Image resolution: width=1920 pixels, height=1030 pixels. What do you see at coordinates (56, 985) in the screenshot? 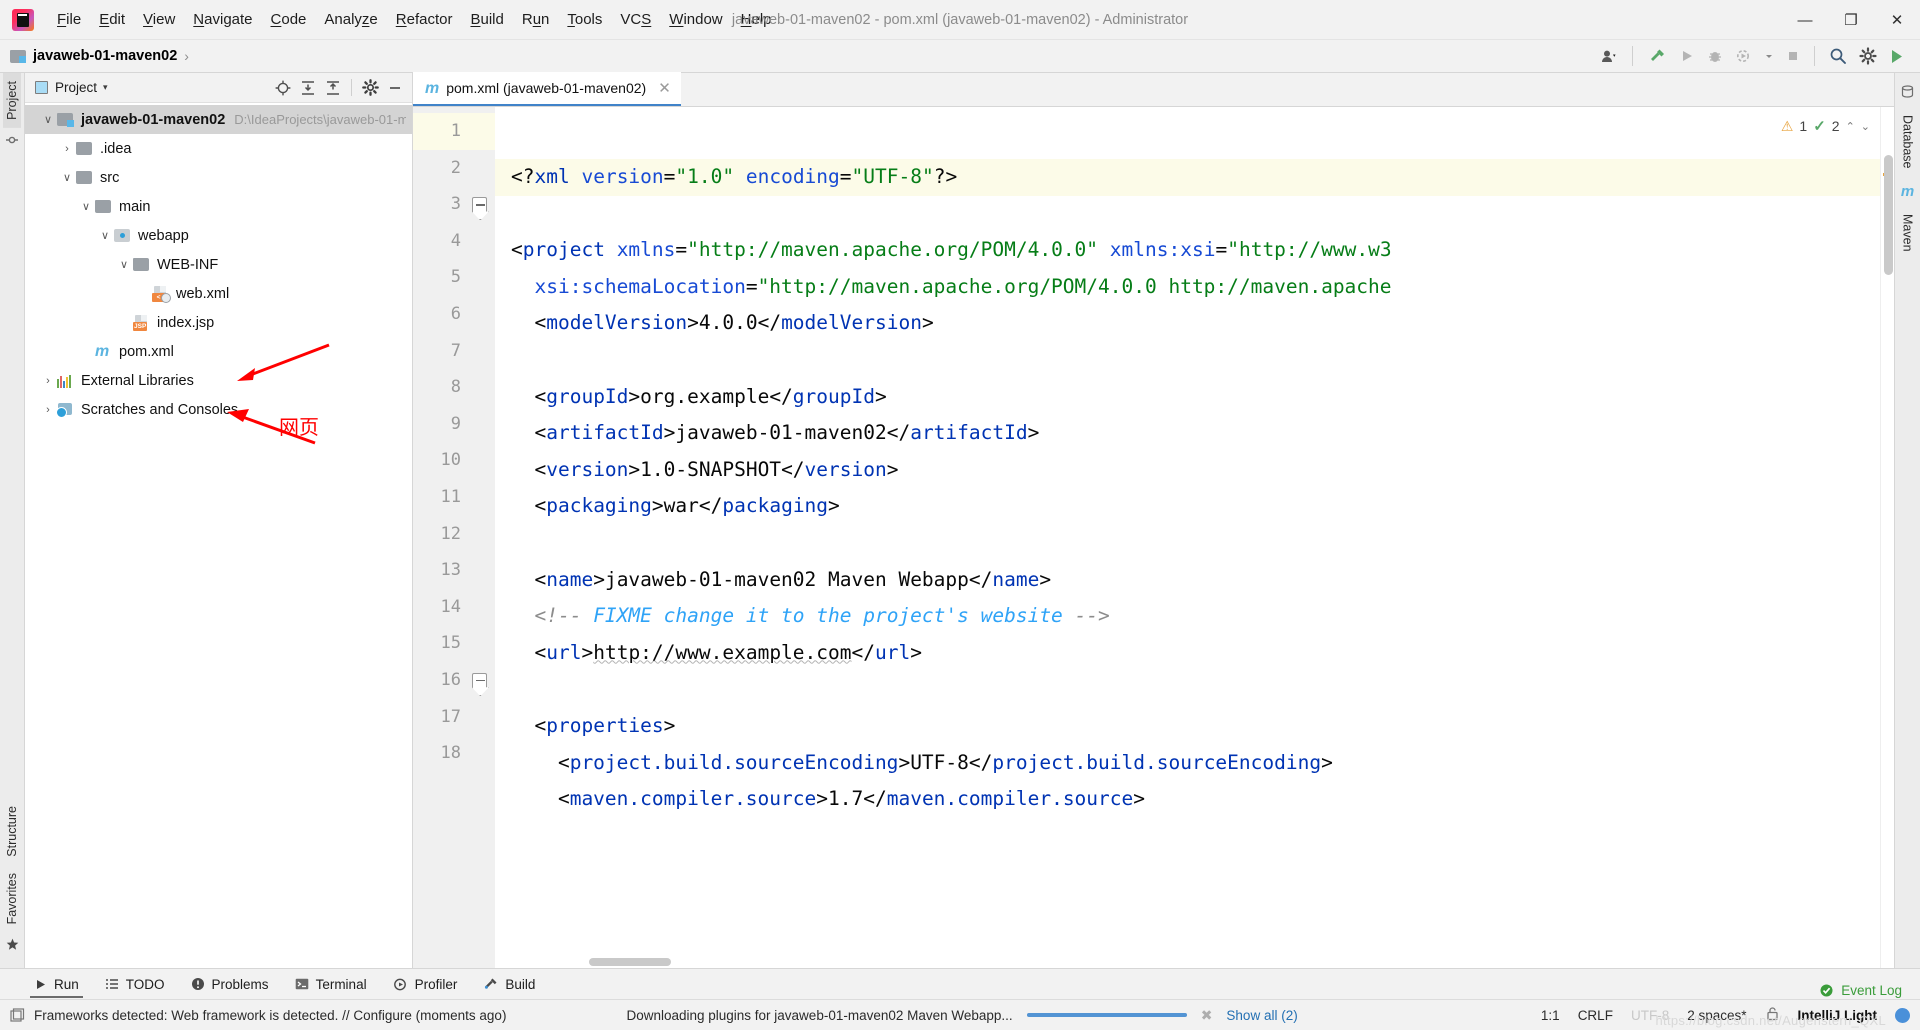
I see `tool-window-run: Run` at bounding box center [56, 985].